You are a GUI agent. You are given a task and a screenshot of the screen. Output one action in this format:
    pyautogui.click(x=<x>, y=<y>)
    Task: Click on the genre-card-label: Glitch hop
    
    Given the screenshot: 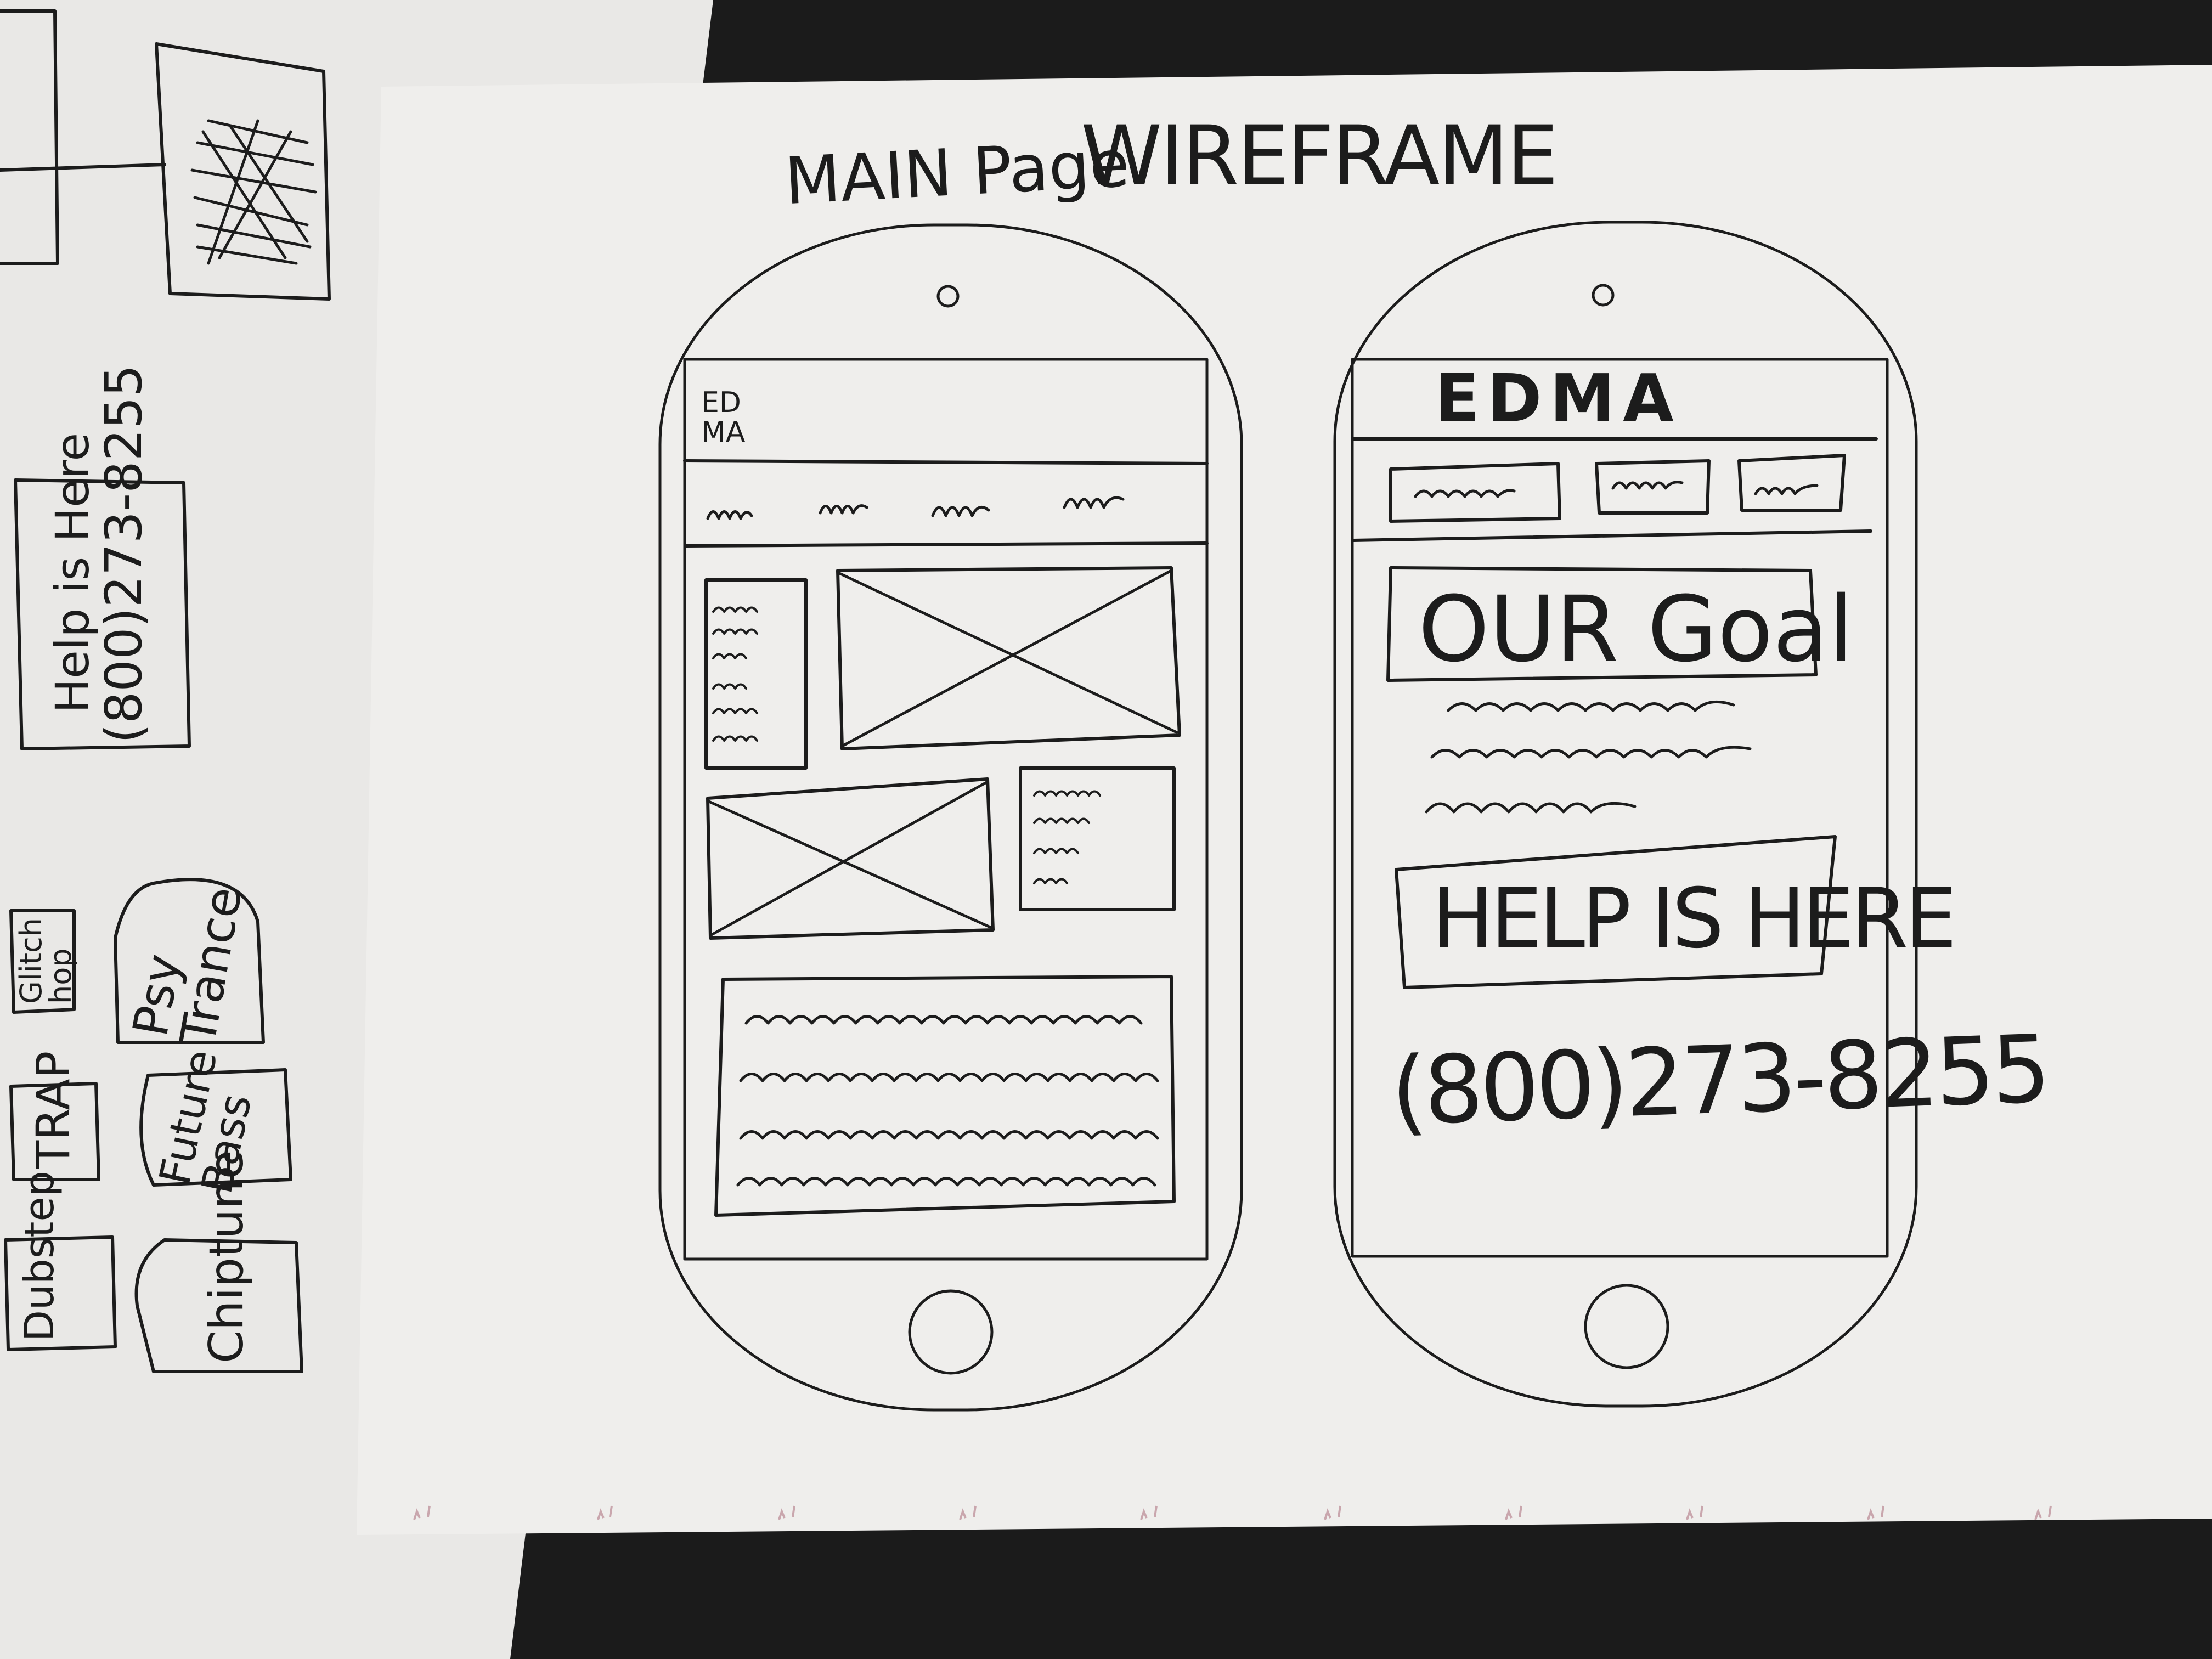 What is the action you would take?
    pyautogui.click(x=46, y=961)
    